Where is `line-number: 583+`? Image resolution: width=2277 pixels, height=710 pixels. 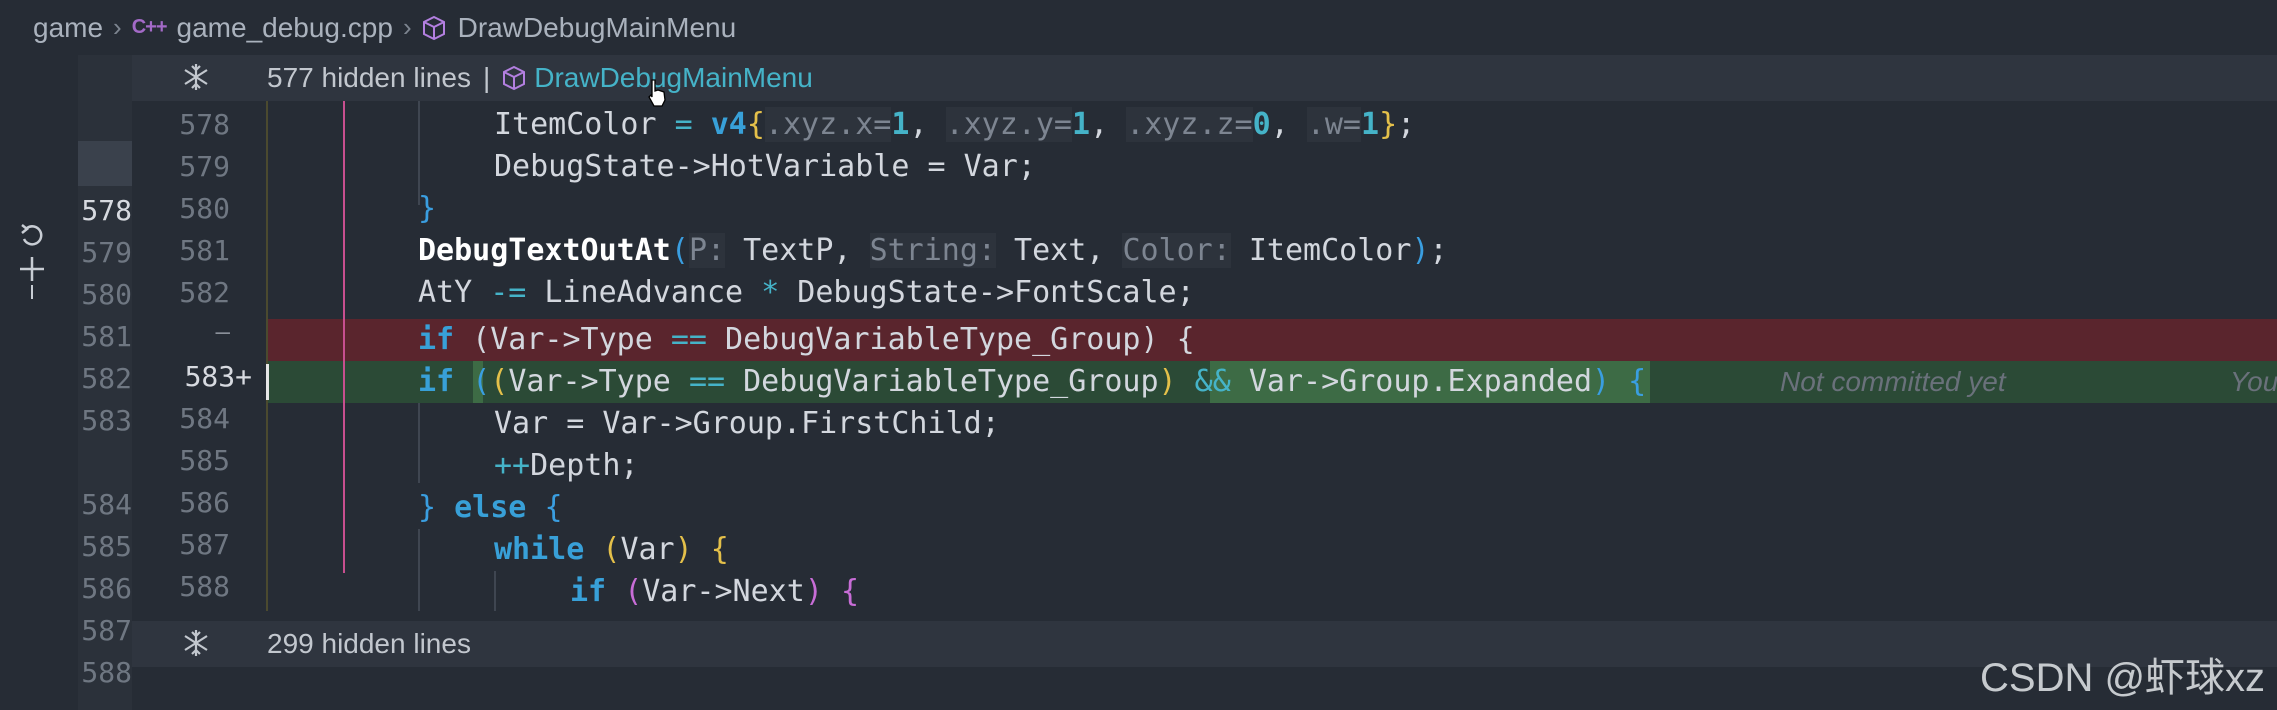
line-number: 583+ is located at coordinates (218, 376).